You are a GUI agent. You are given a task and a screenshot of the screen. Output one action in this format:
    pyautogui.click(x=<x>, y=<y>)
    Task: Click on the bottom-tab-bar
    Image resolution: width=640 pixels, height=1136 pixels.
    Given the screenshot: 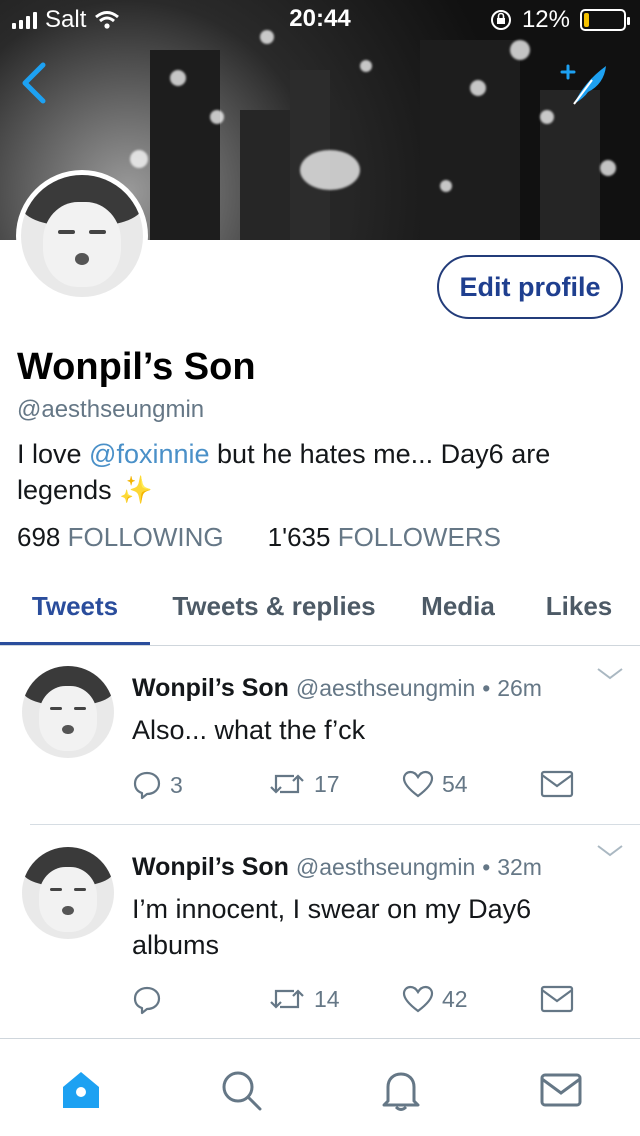 What is the action you would take?
    pyautogui.click(x=320, y=1087)
    